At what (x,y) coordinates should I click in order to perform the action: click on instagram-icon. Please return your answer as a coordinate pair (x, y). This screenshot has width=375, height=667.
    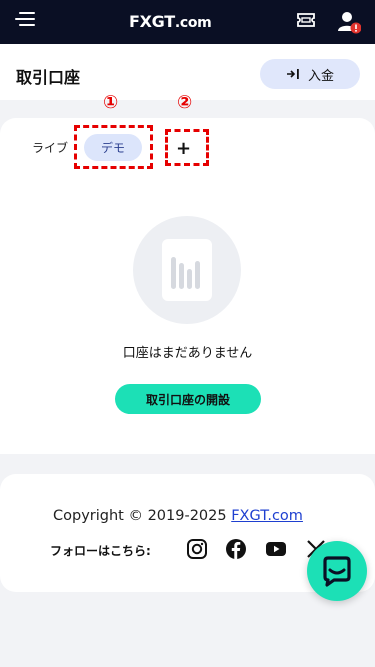
    Looking at the image, I should click on (197, 549).